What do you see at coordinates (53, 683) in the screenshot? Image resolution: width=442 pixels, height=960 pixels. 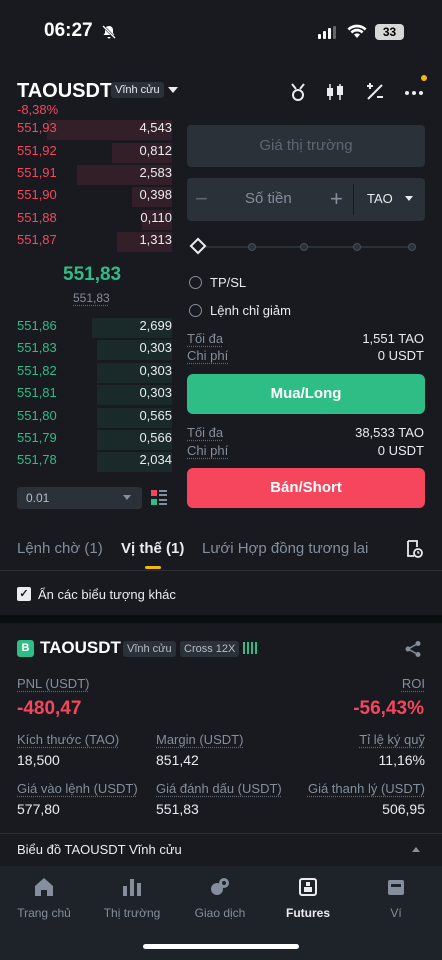 I see `pnl-label: PNL (USDT)` at bounding box center [53, 683].